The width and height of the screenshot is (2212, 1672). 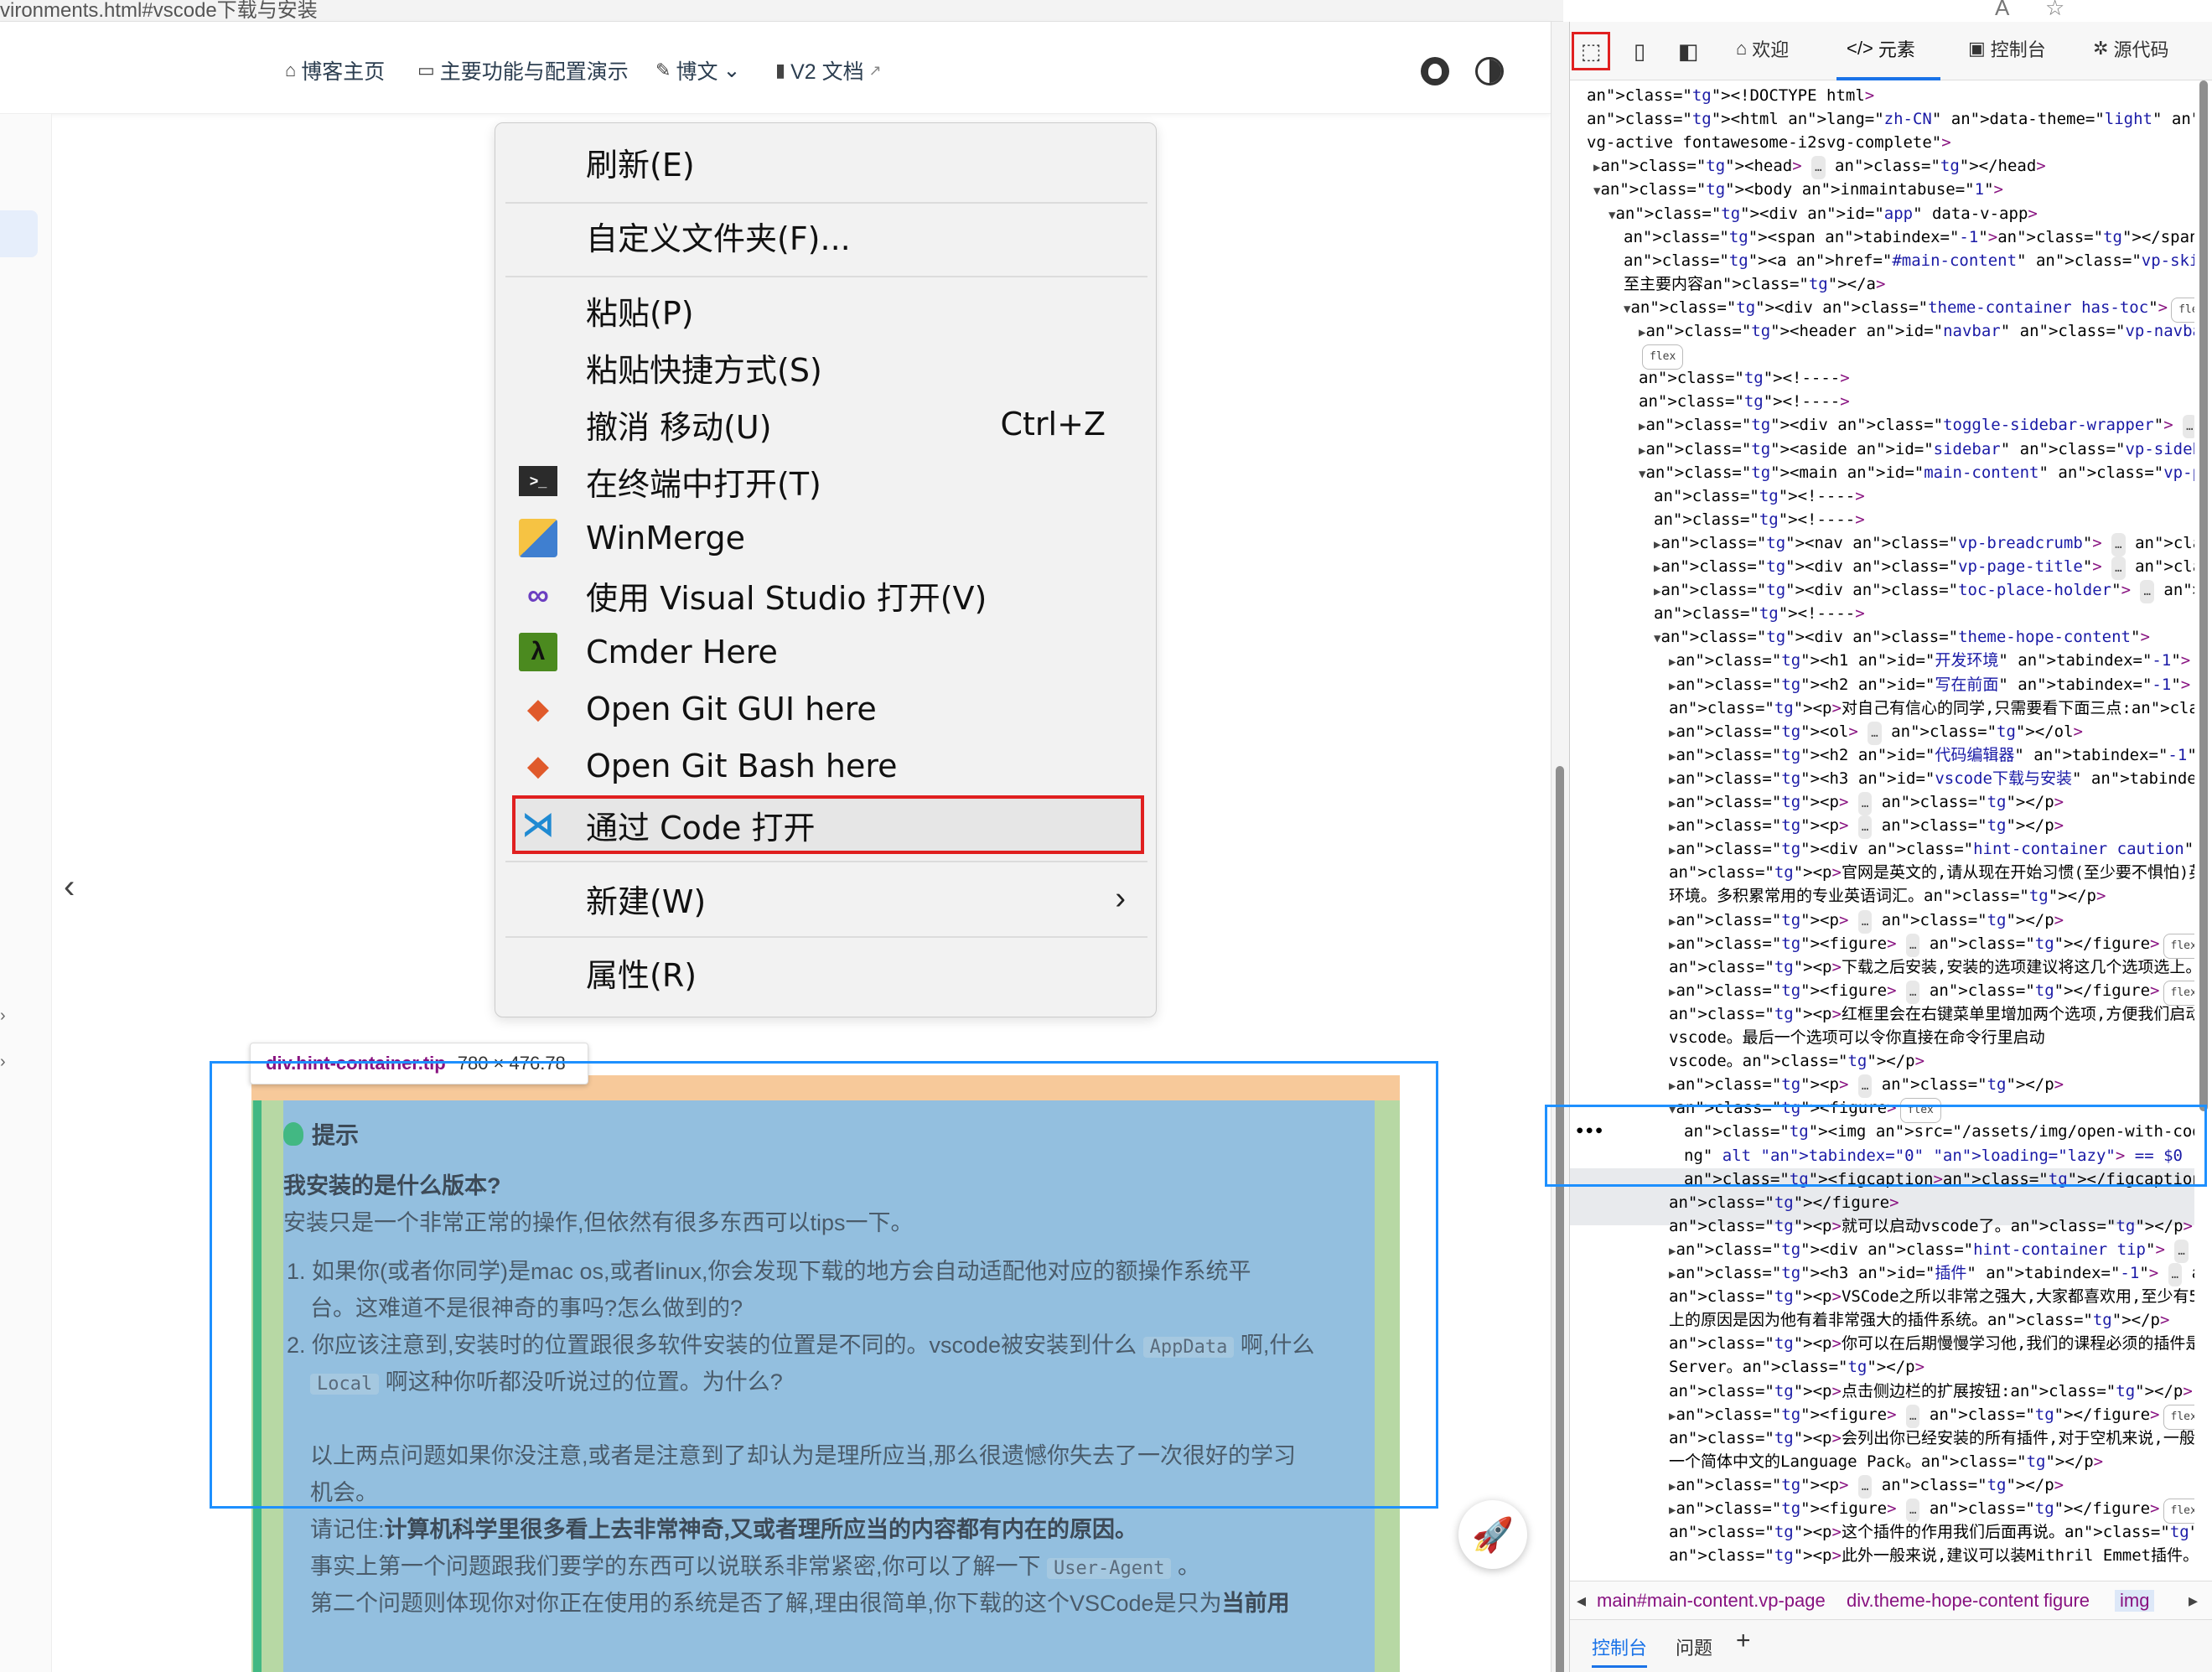 I want to click on tab-elements: </> 元素, so click(x=1881, y=48).